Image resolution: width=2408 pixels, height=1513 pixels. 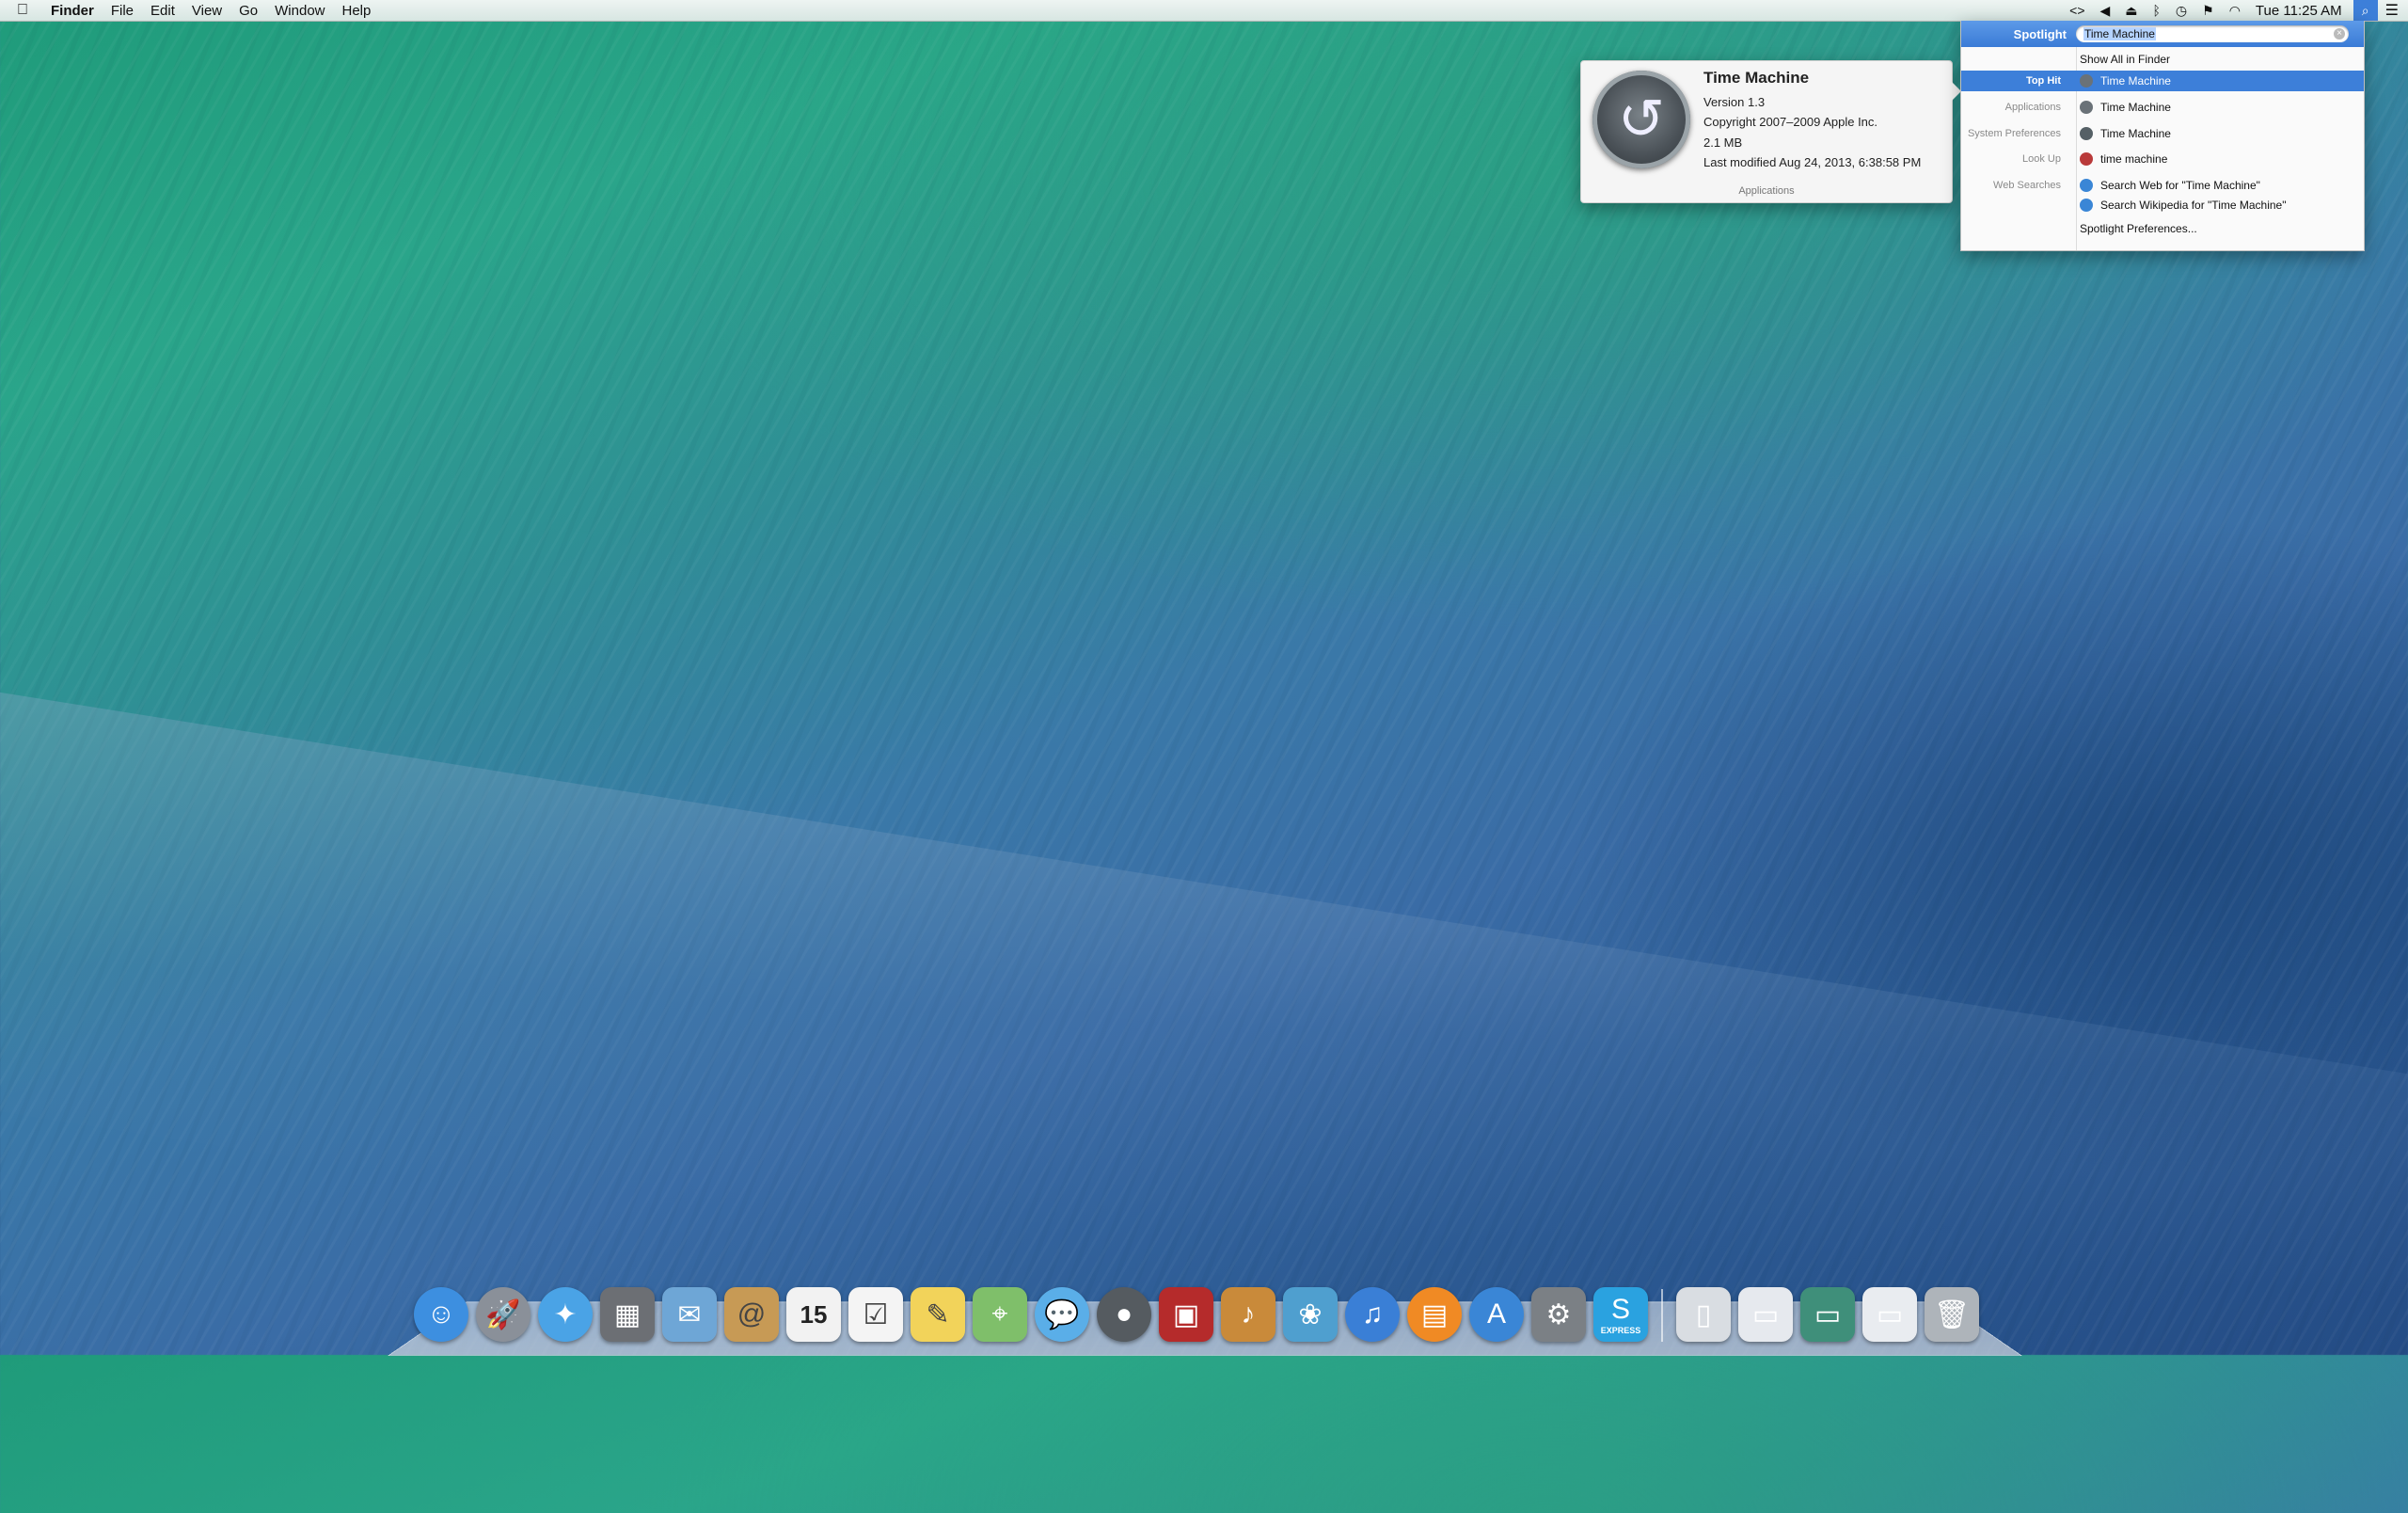 What do you see at coordinates (751, 1314) in the screenshot?
I see `contacts-icon: @` at bounding box center [751, 1314].